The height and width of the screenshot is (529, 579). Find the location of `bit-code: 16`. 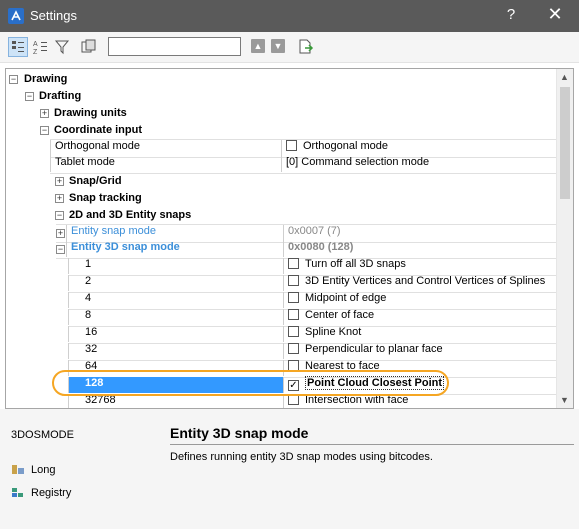

bit-code: 16 is located at coordinates (176, 334).